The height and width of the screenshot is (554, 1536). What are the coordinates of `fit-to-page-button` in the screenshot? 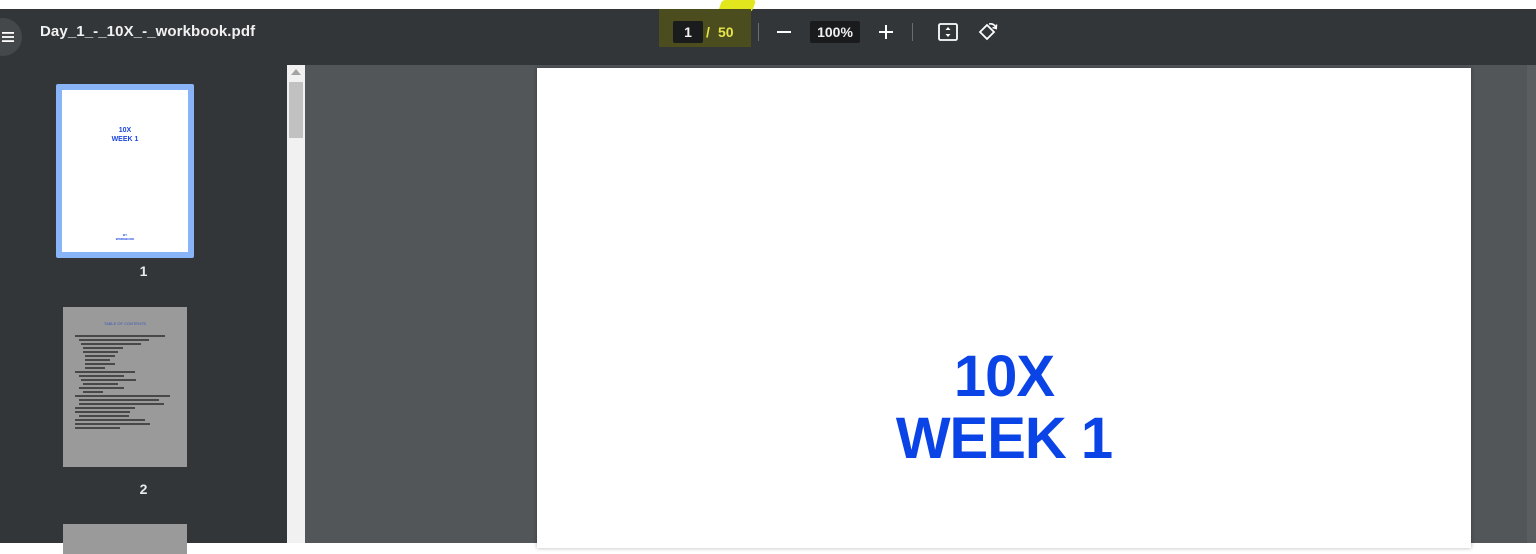 It's located at (948, 32).